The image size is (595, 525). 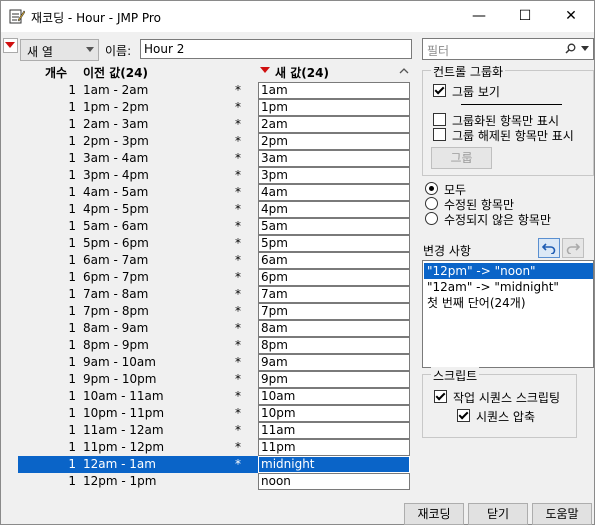 What do you see at coordinates (302, 73) in the screenshot?
I see `new-values-header: 새 값(24)` at bounding box center [302, 73].